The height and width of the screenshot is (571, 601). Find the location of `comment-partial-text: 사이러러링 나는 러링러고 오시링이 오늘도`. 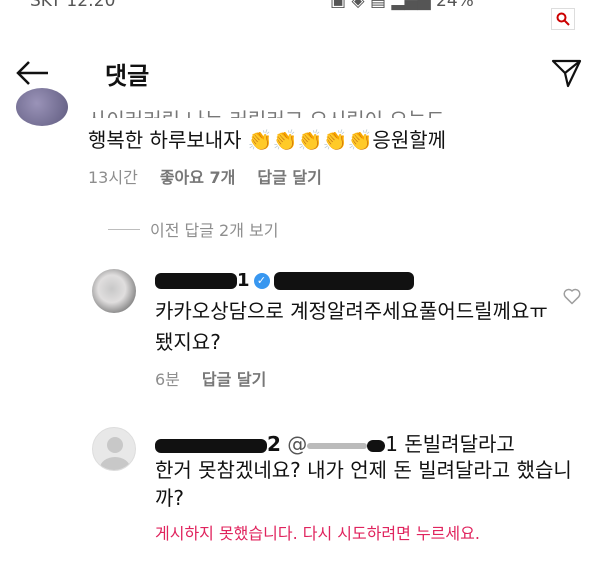

comment-partial-text: 사이러러링 나는 러링러고 오시링이 오늘도 is located at coordinates (266, 112).